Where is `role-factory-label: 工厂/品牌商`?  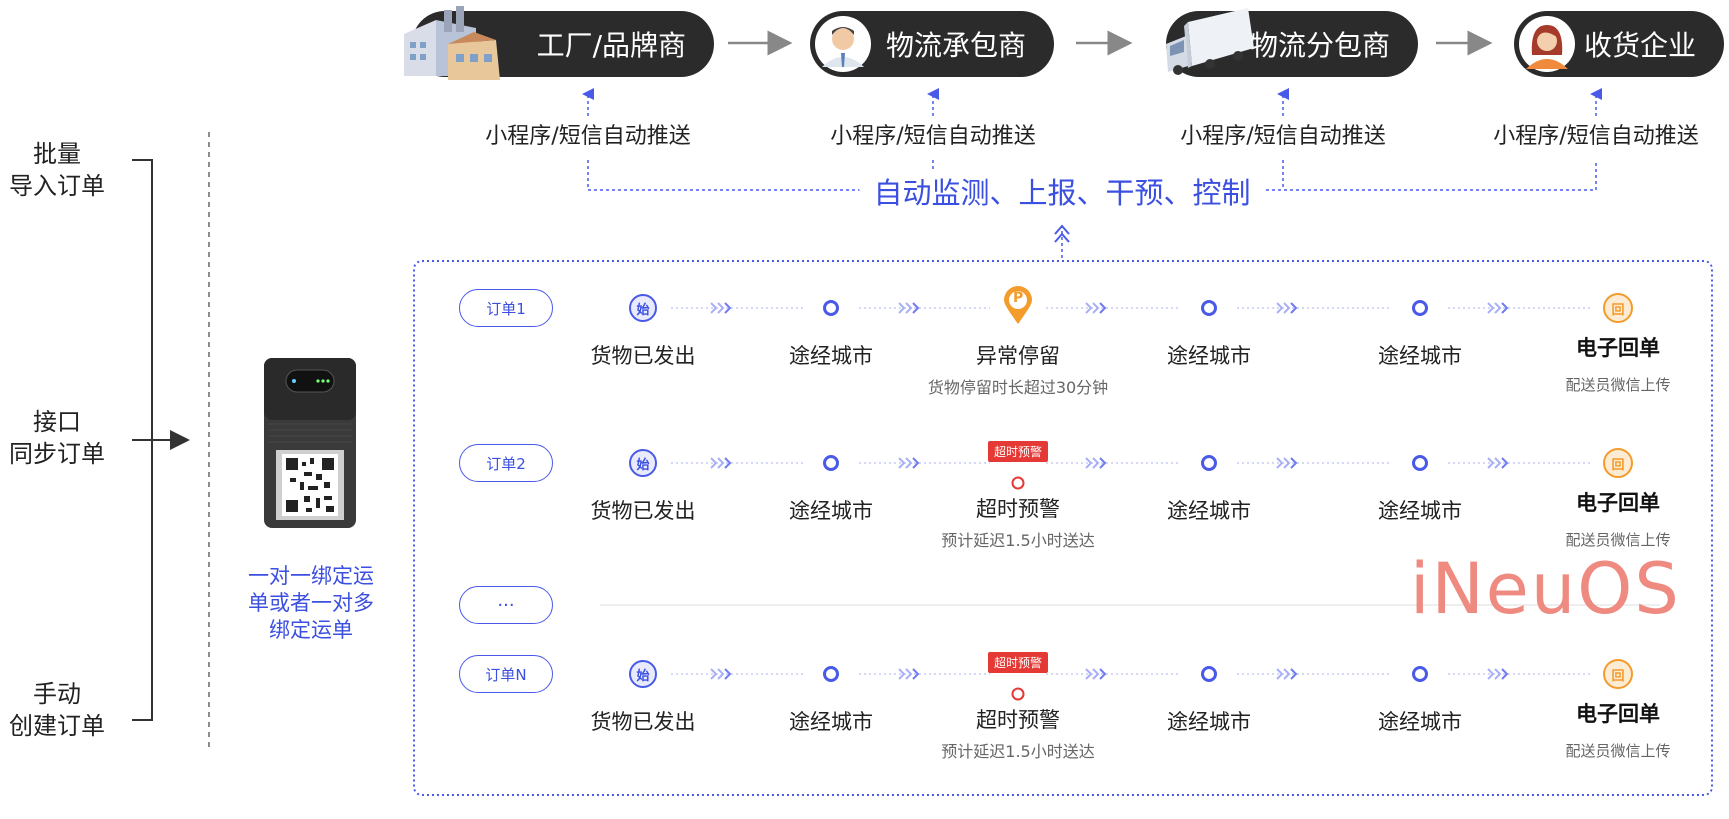 role-factory-label: 工厂/品牌商 is located at coordinates (611, 45).